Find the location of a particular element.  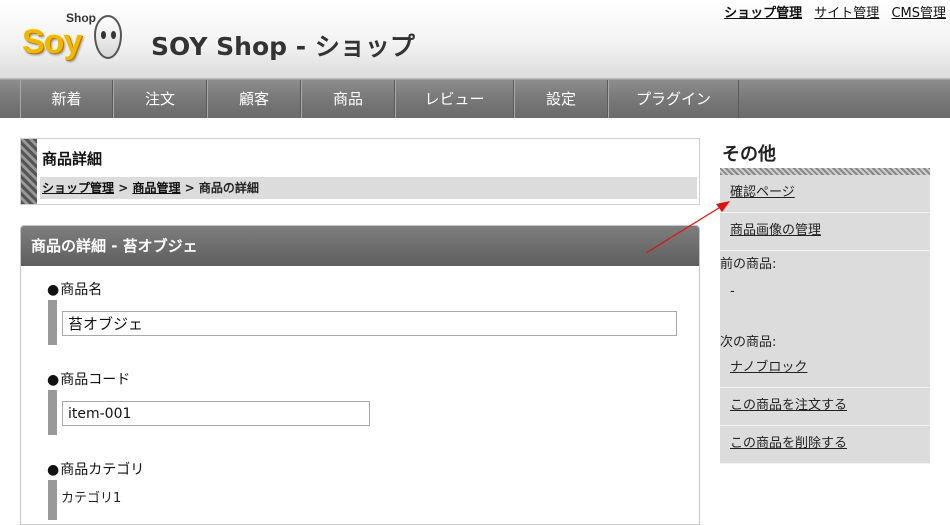

top-links: ショップ管理 サイト管理 CMS管理 is located at coordinates (831, 11).